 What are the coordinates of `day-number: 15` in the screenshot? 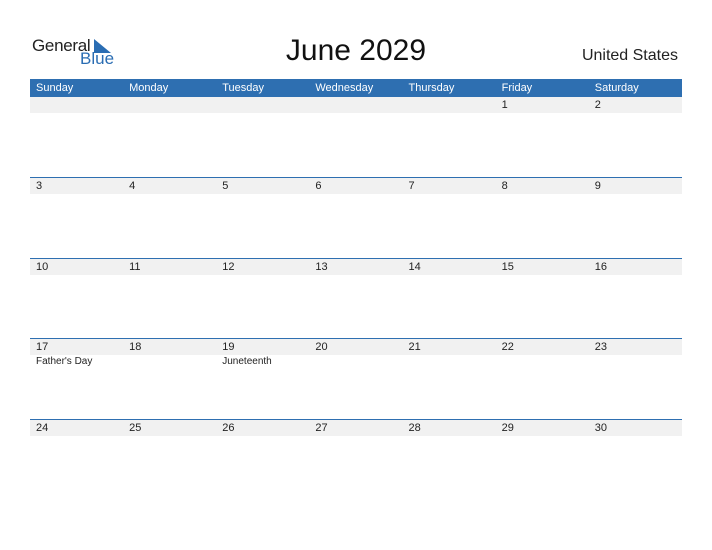 It's located at (507, 266).